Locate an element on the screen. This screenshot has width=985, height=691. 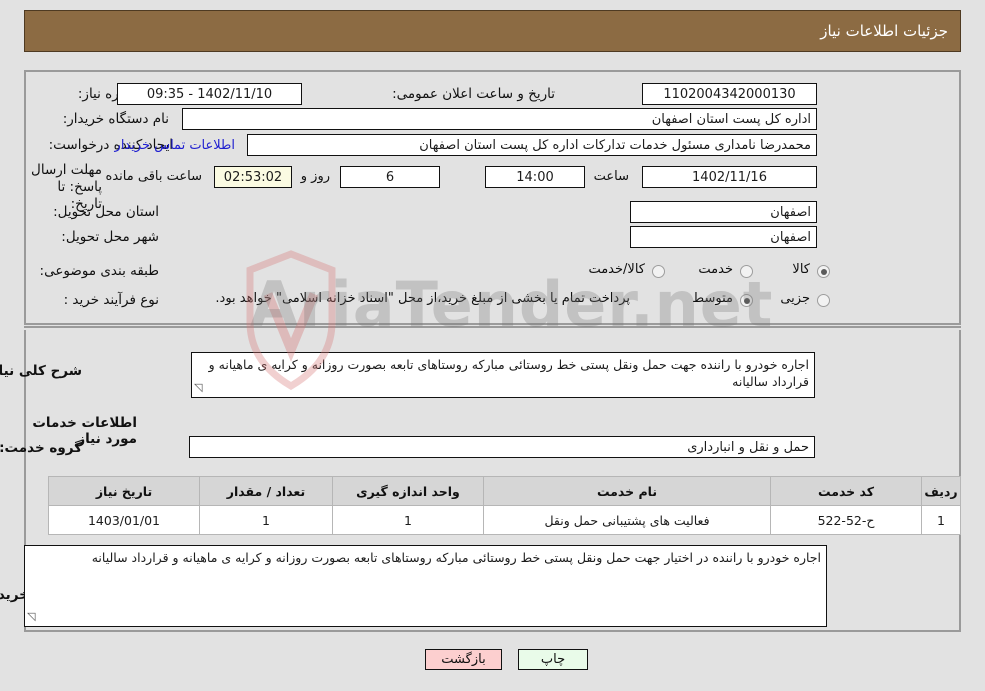
radio-label-kala-khedmat: کالا/خدمت is located at coordinates (616, 269).